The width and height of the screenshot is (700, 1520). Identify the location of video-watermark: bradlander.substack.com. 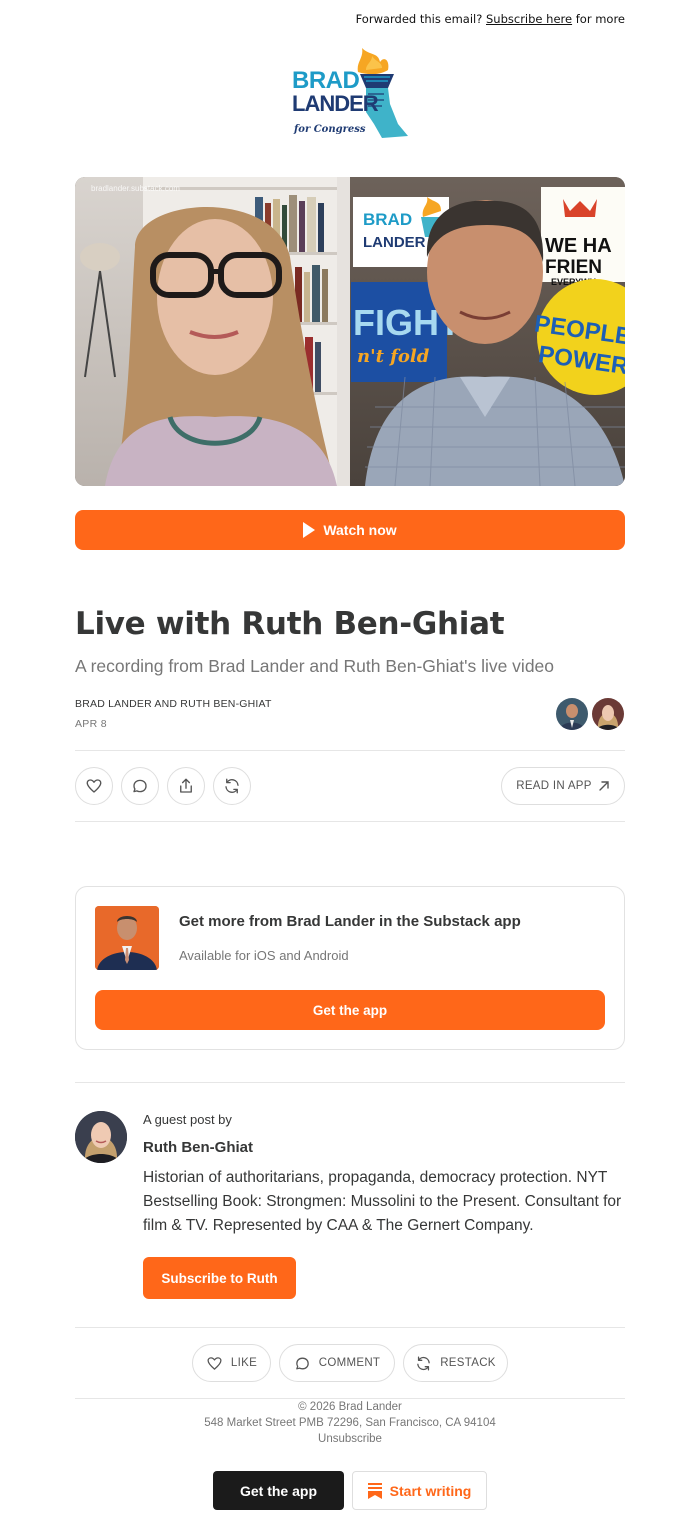
(135, 188).